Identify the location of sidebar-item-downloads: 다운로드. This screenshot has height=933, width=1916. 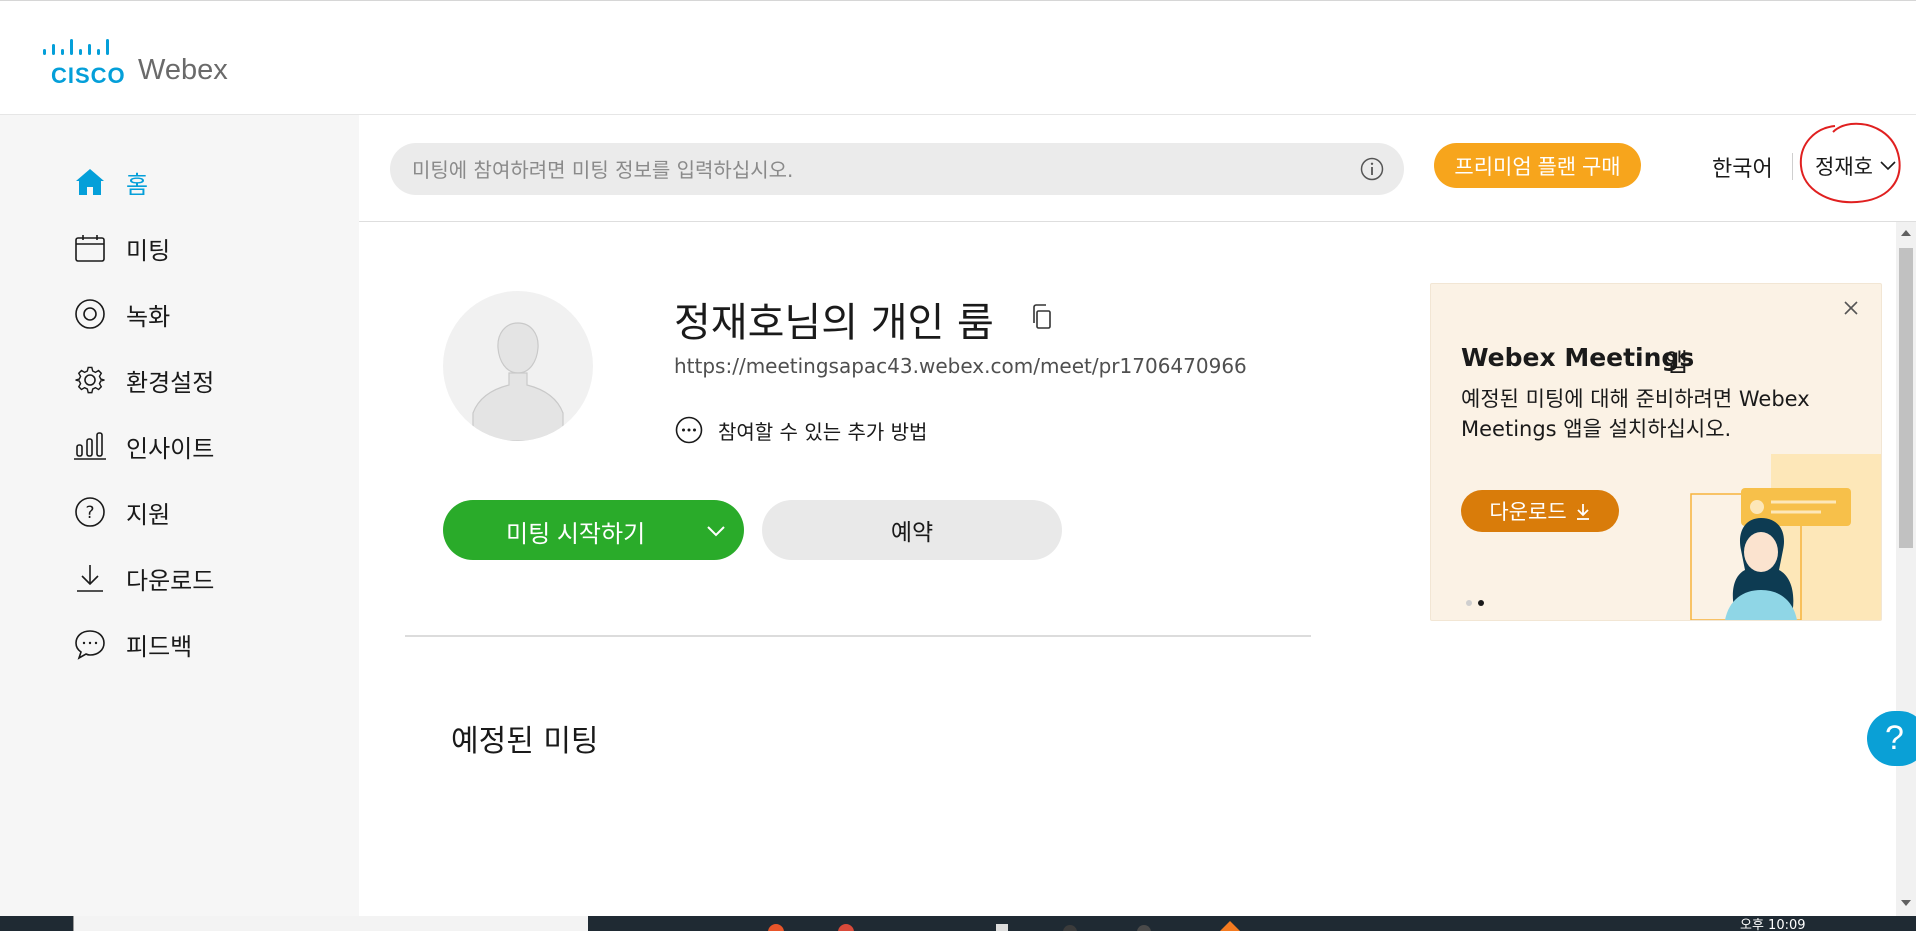
(202, 578).